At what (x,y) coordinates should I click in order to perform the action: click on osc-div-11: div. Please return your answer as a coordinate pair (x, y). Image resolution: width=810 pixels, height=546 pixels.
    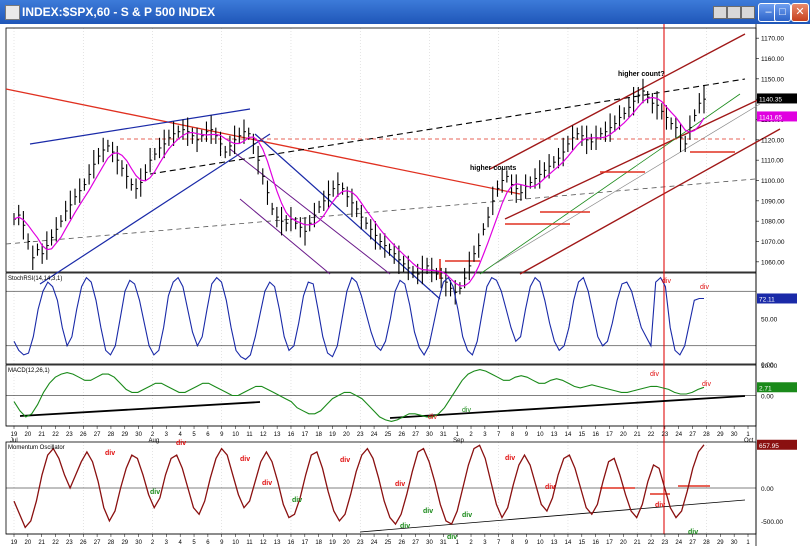
    Looking at the image, I should click on (467, 515).